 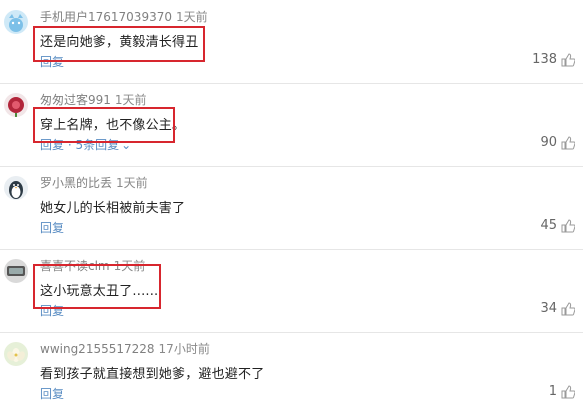 What do you see at coordinates (557, 142) in the screenshot?
I see `like-count: 90` at bounding box center [557, 142].